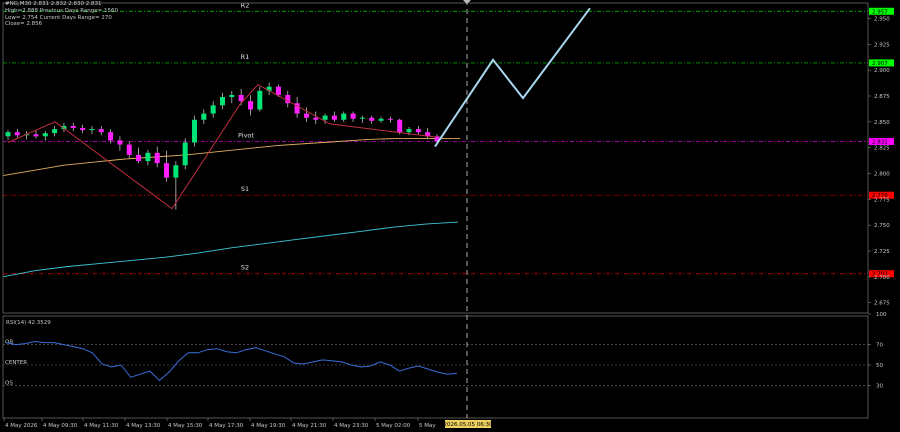 This screenshot has width=900, height=432. What do you see at coordinates (231, 157) in the screenshot?
I see `ma-slow-line` at bounding box center [231, 157].